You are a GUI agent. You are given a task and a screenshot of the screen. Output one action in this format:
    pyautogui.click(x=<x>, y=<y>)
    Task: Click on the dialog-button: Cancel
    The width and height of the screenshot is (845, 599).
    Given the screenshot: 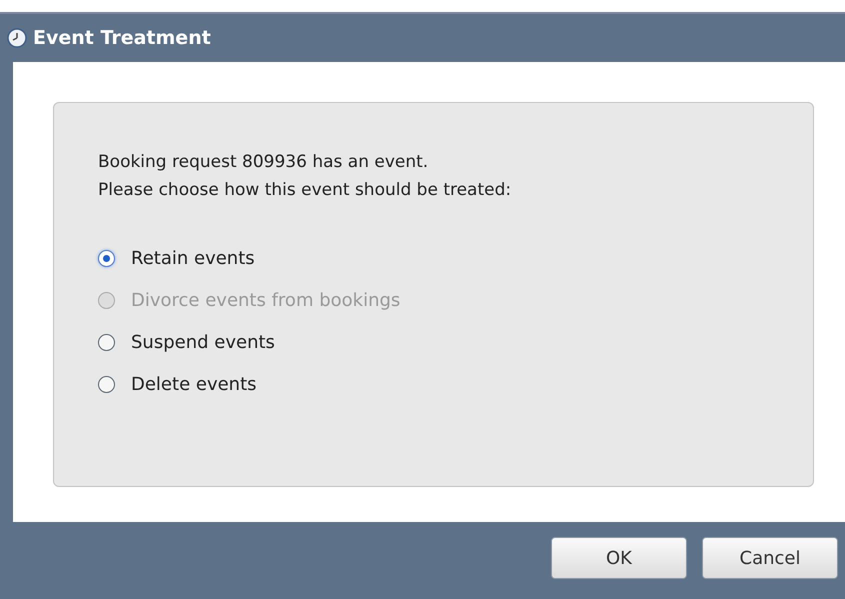 What is the action you would take?
    pyautogui.click(x=770, y=558)
    